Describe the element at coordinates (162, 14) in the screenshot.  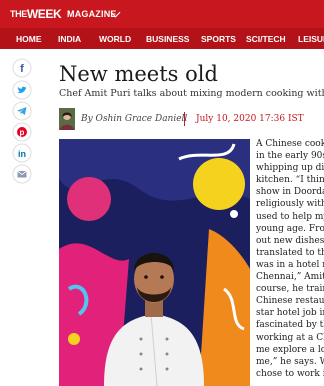
I see `top-bar: THEWEEK MAGAZINE` at that location.